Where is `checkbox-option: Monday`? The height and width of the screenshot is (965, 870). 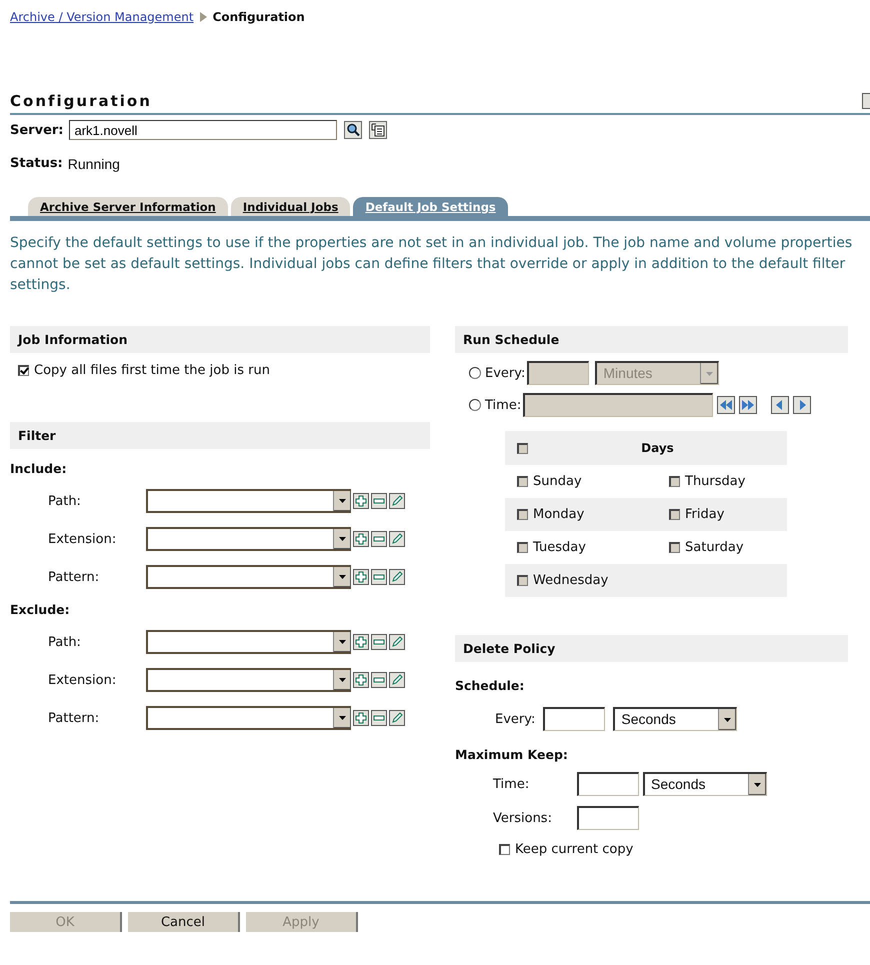
checkbox-option: Monday is located at coordinates (581, 514).